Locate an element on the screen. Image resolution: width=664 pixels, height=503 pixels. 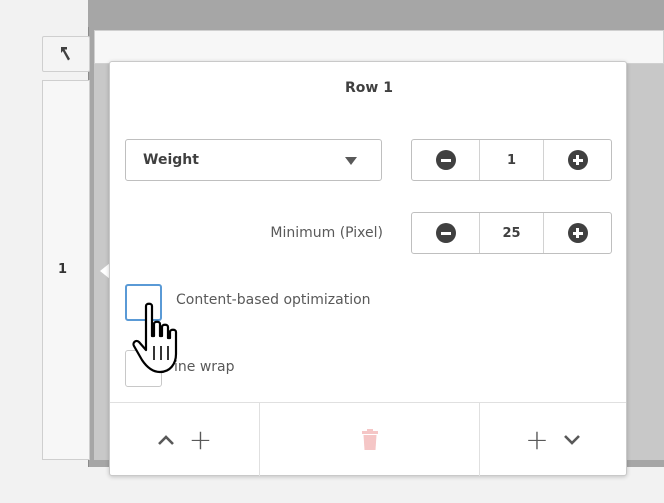
delete-row-button is located at coordinates (370, 439).